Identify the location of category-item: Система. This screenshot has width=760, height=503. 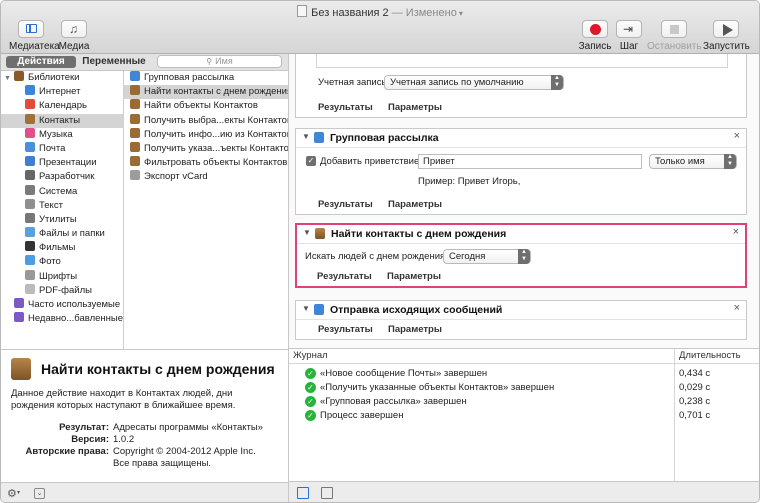
(62, 191).